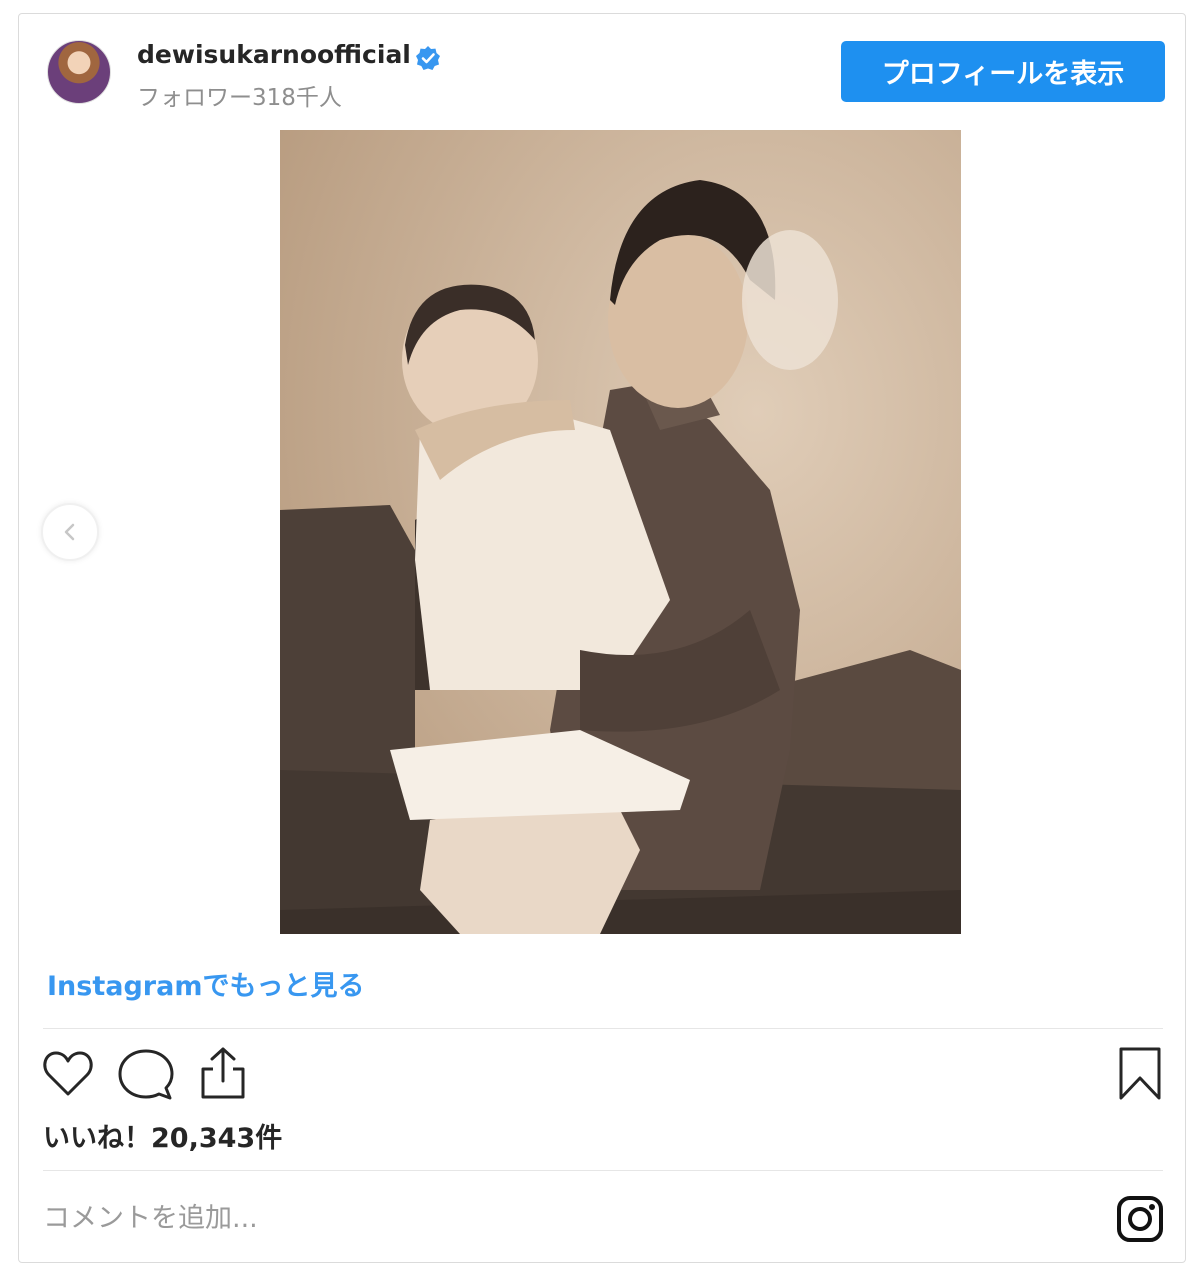  I want to click on carousel-prev-button, so click(70, 532).